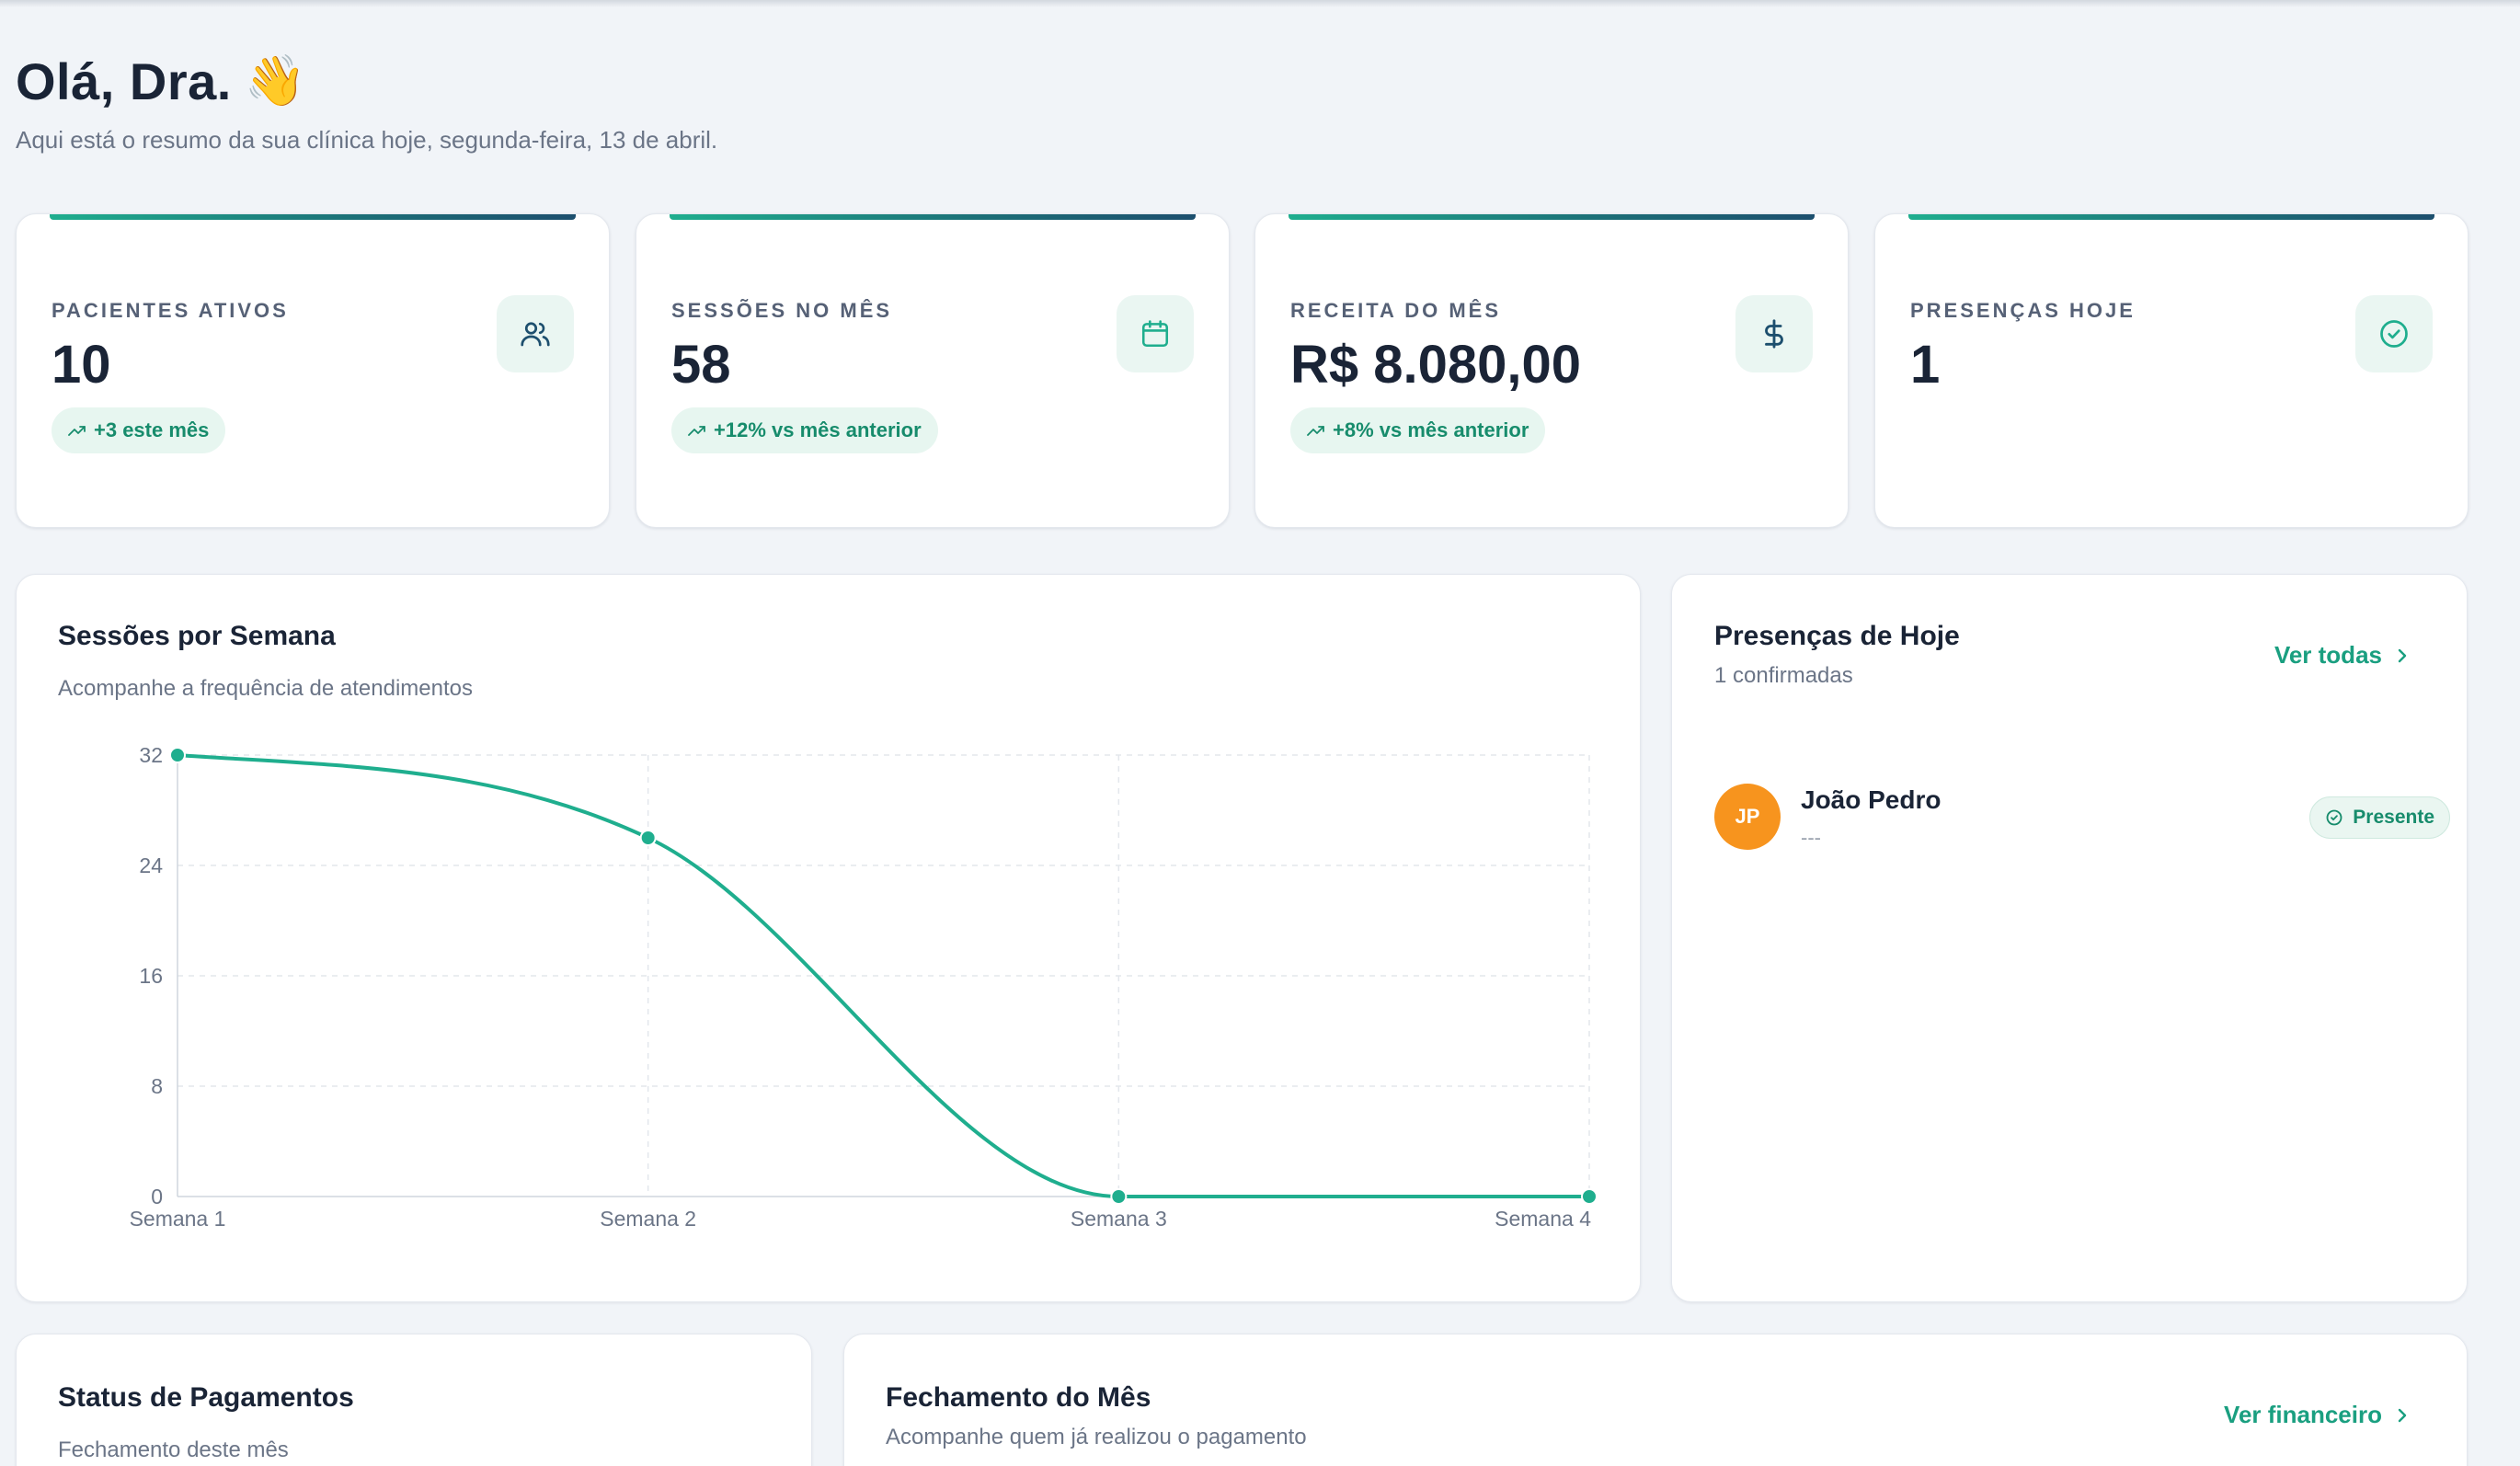  I want to click on closing-subtitle: Acompanhe quem já realizou o pagamento, so click(1096, 1437).